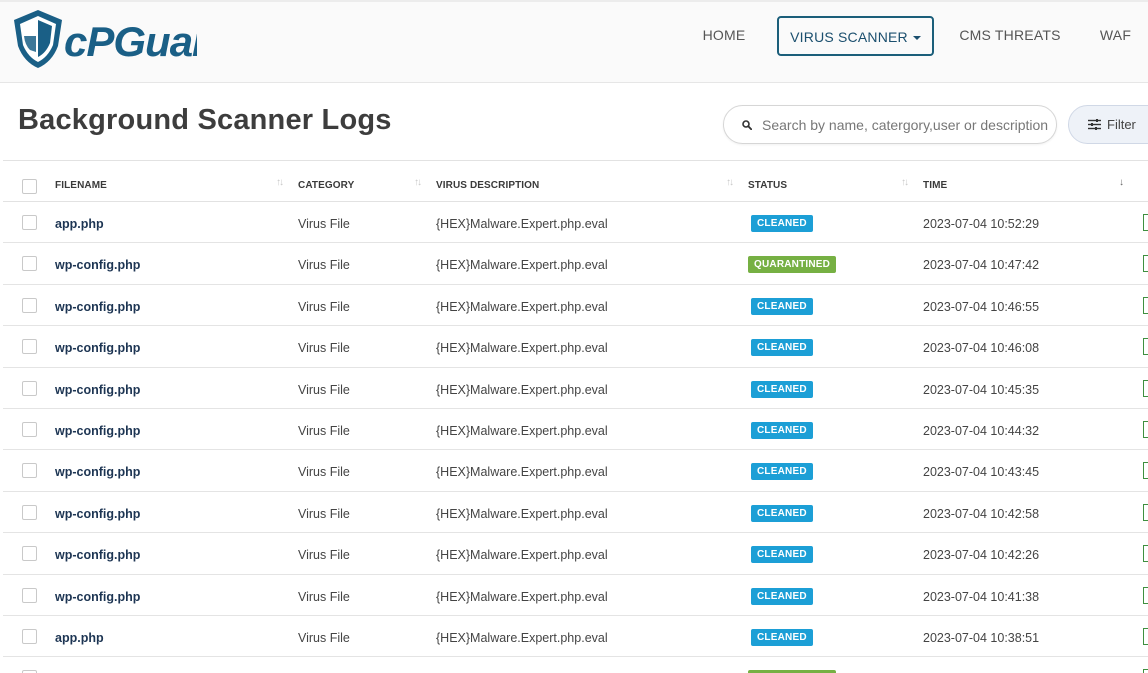  I want to click on nav-cms-threats: CMS THREATS, so click(1010, 36).